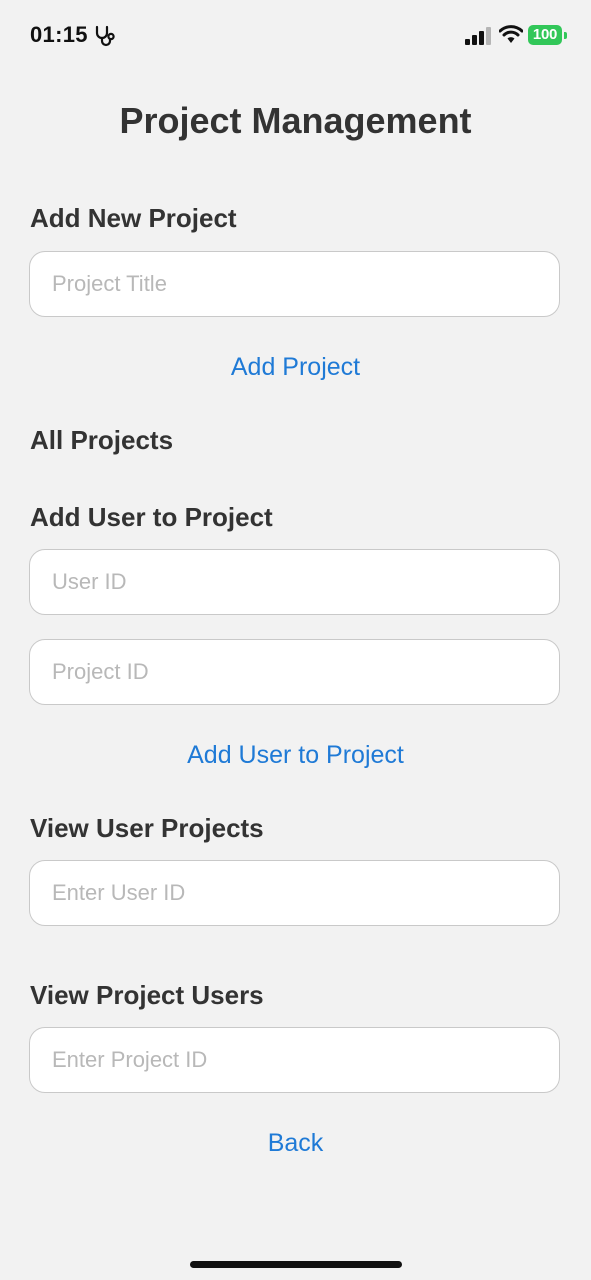 The width and height of the screenshot is (591, 1280). What do you see at coordinates (151, 517) in the screenshot?
I see `add-user-to-project-heading: Add User to Project` at bounding box center [151, 517].